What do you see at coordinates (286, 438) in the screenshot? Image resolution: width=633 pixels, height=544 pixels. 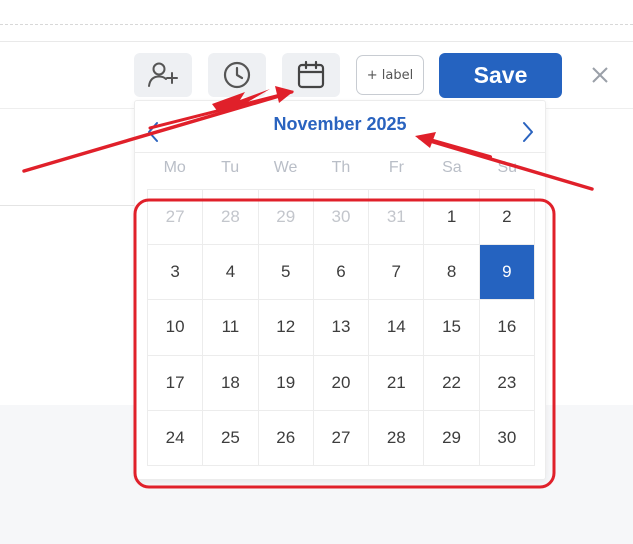 I see `day-cell: 26` at bounding box center [286, 438].